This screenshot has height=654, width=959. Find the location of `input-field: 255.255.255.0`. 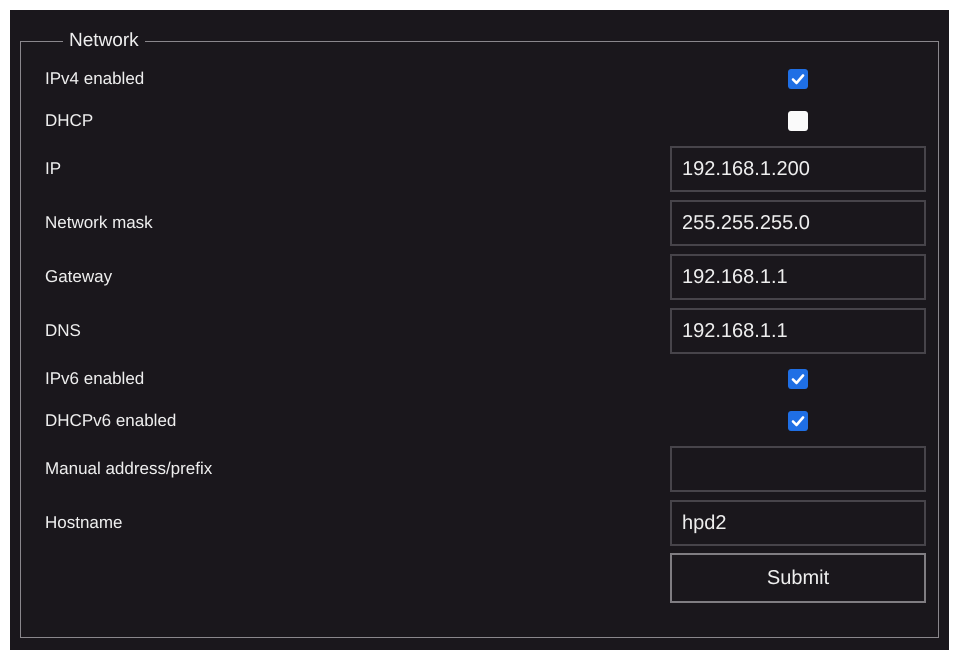

input-field: 255.255.255.0 is located at coordinates (798, 223).